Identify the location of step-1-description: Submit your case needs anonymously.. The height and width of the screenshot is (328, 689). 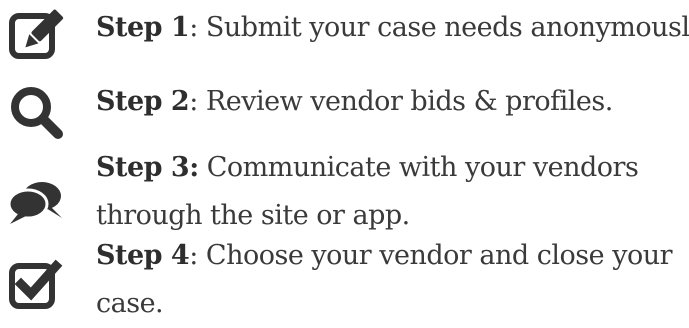
(443, 27).